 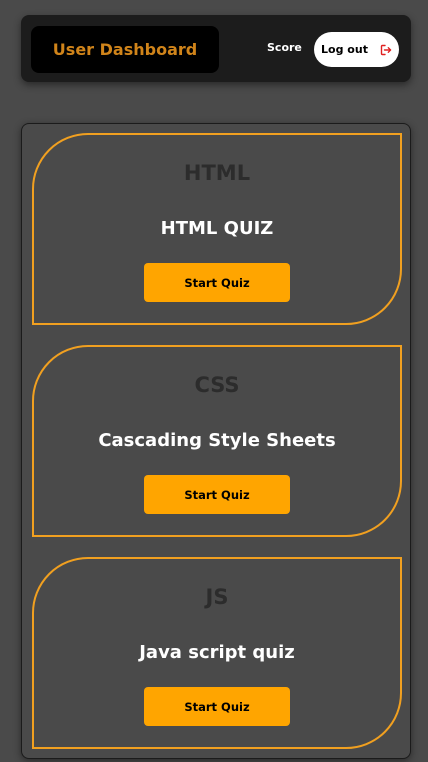 I want to click on brand-title: User Dashboard, so click(x=125, y=49).